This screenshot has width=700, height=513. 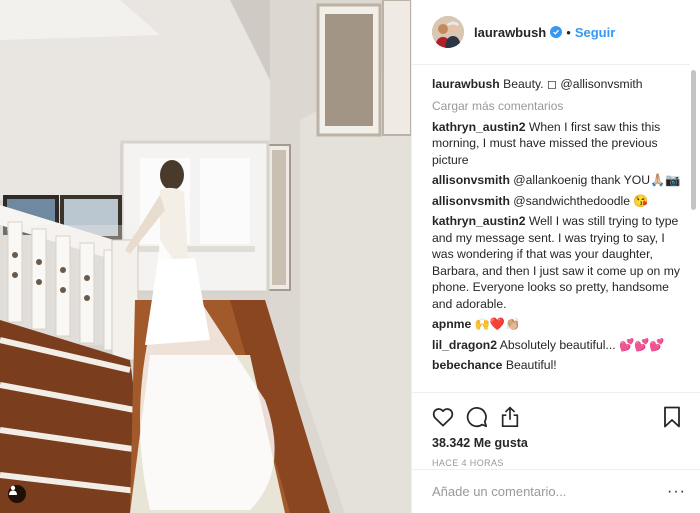 What do you see at coordinates (464, 345) in the screenshot?
I see `comment-username: lil_dragon2` at bounding box center [464, 345].